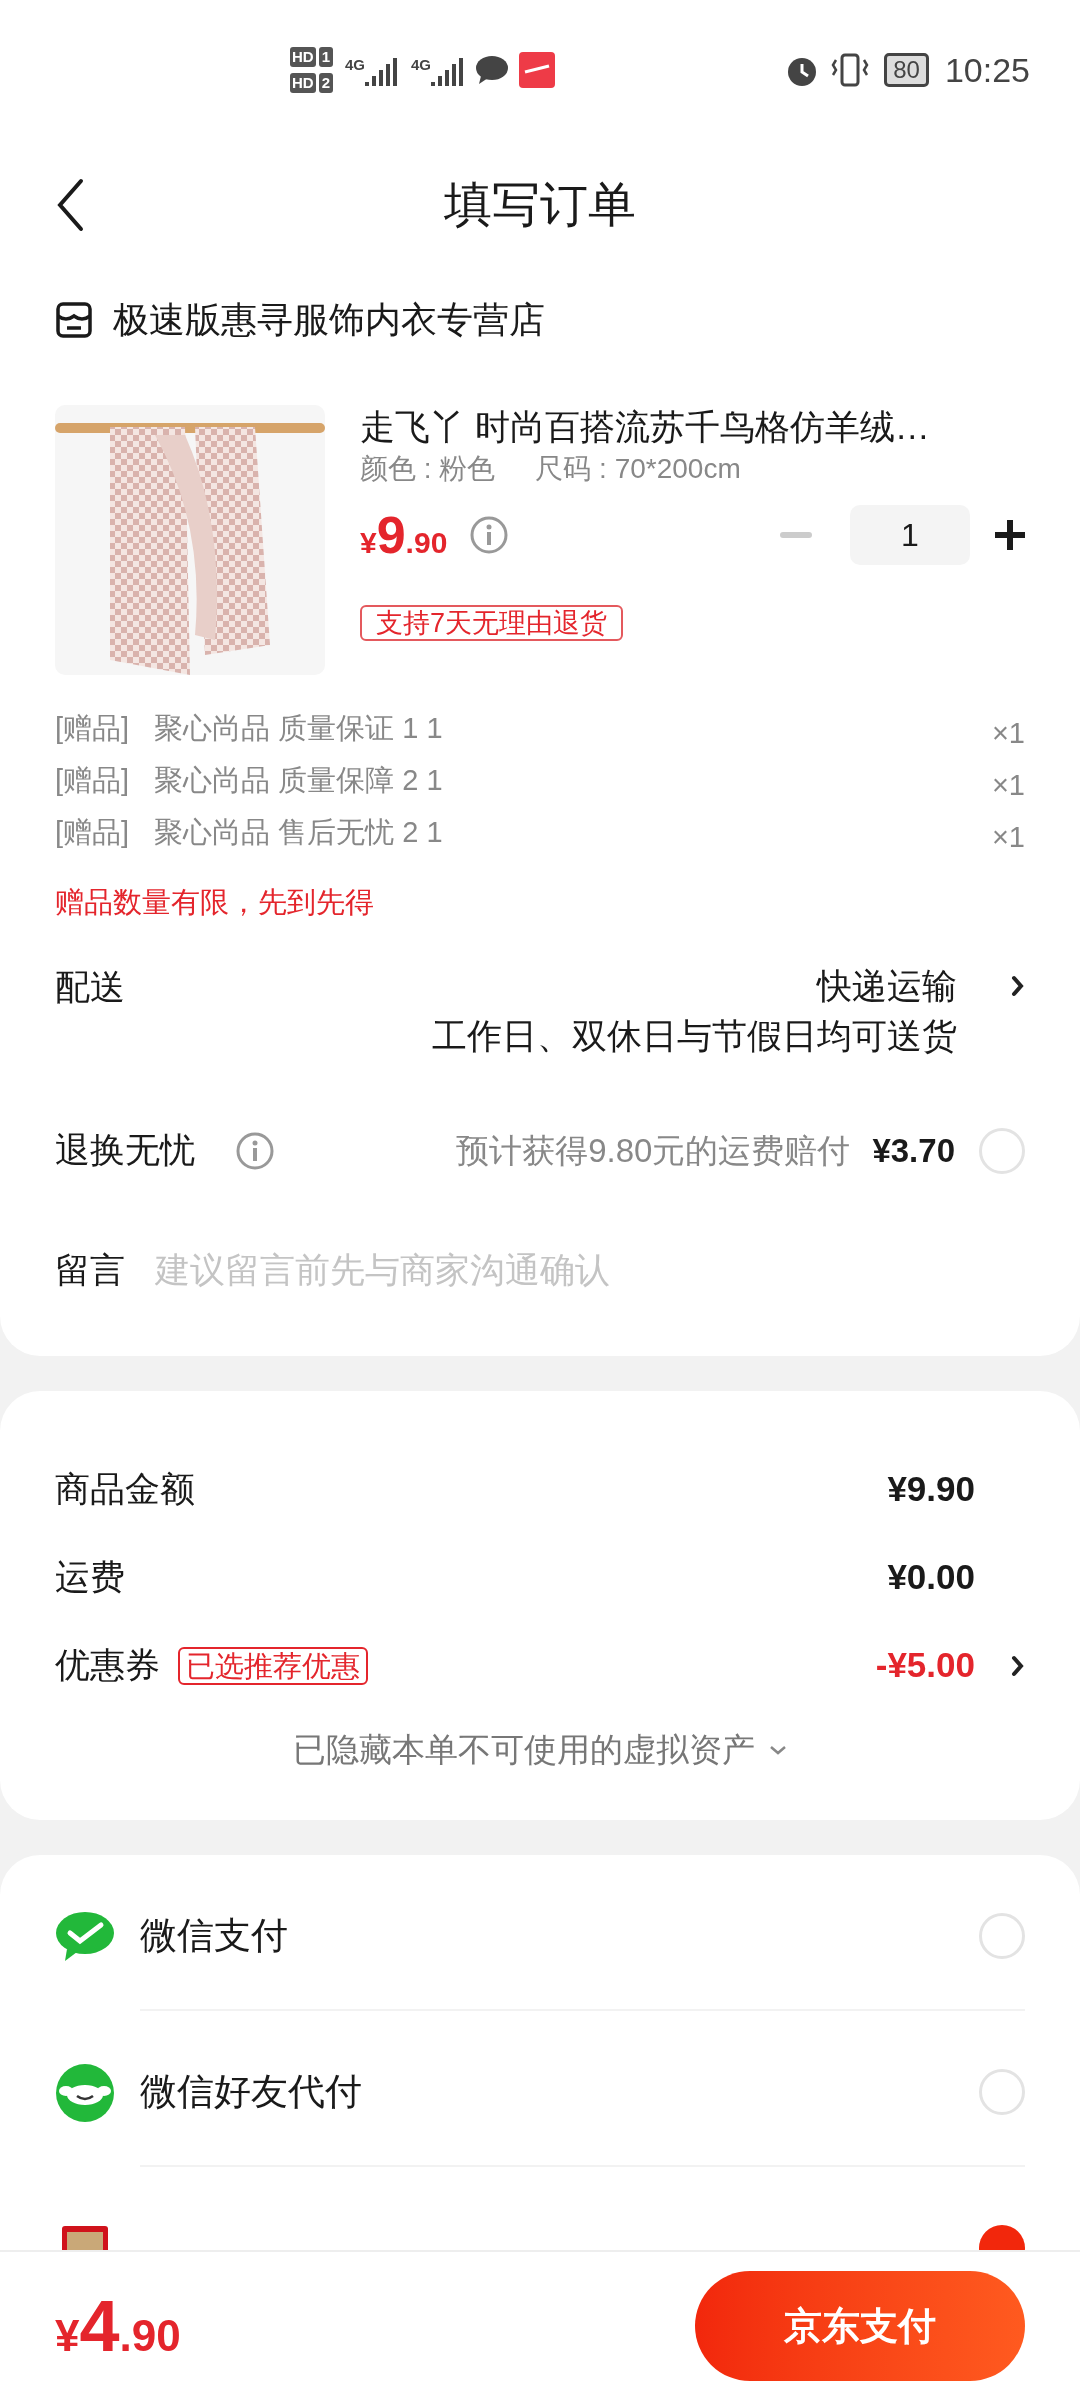 This screenshot has width=1080, height=2400. What do you see at coordinates (107, 1665) in the screenshot?
I see `summary-label: 优惠券` at bounding box center [107, 1665].